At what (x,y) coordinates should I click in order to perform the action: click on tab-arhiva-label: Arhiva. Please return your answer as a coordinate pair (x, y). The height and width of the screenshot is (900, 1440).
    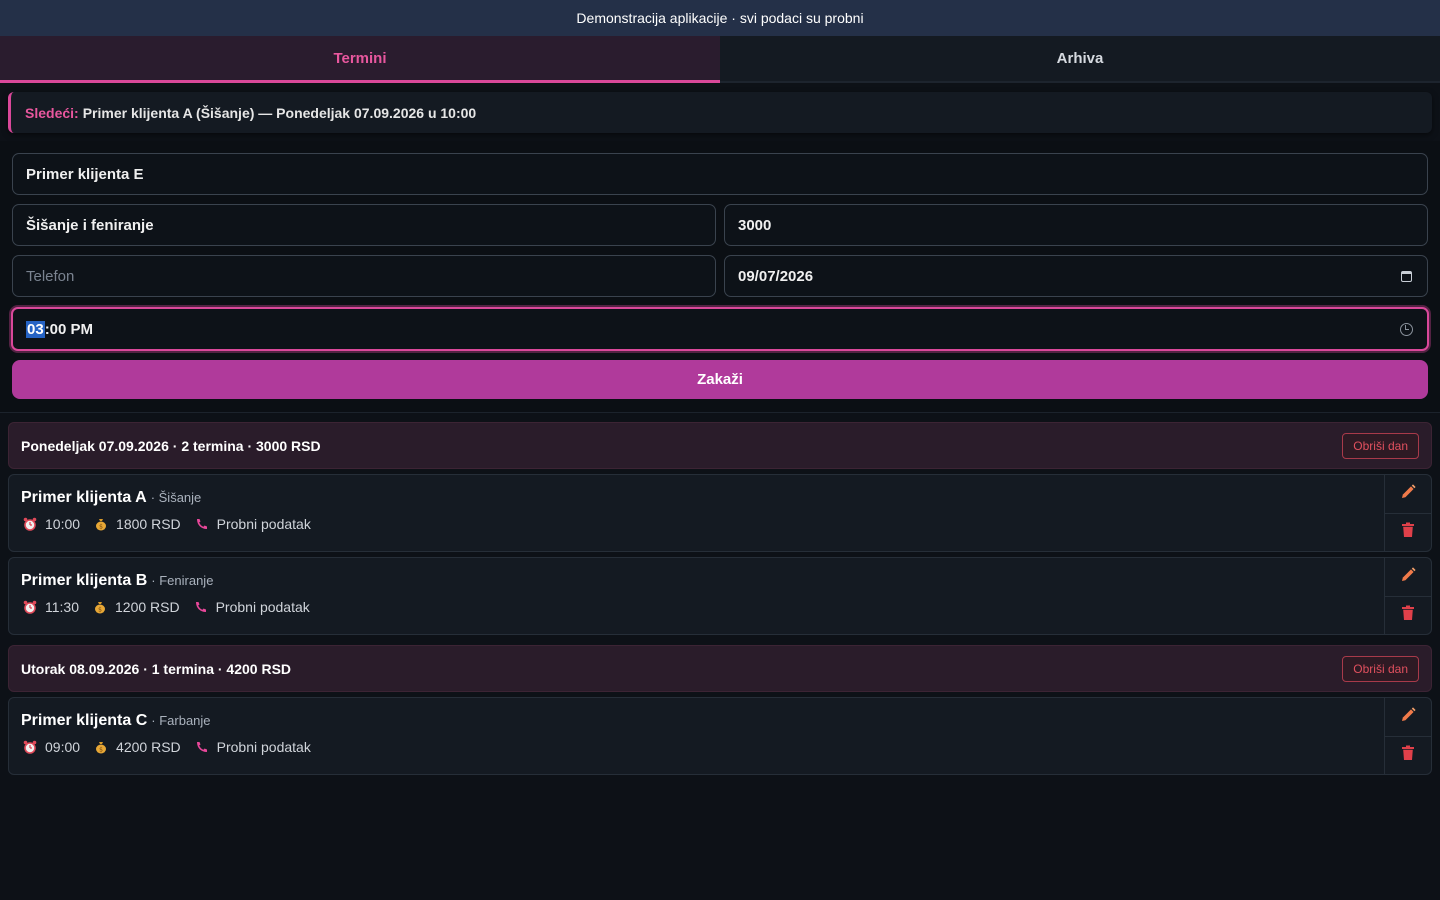
    Looking at the image, I should click on (1080, 58).